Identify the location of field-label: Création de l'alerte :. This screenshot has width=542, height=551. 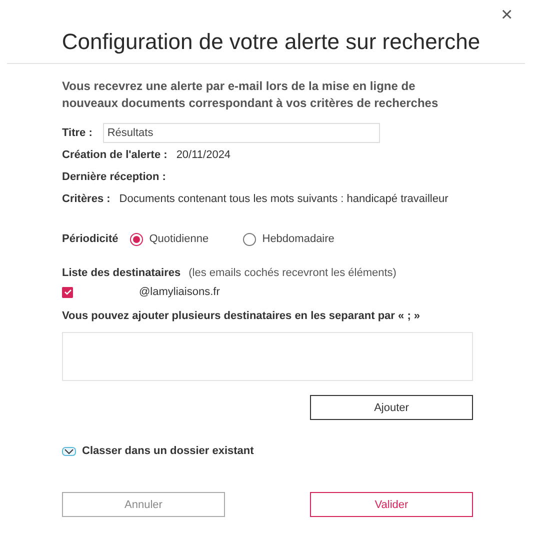
(115, 155).